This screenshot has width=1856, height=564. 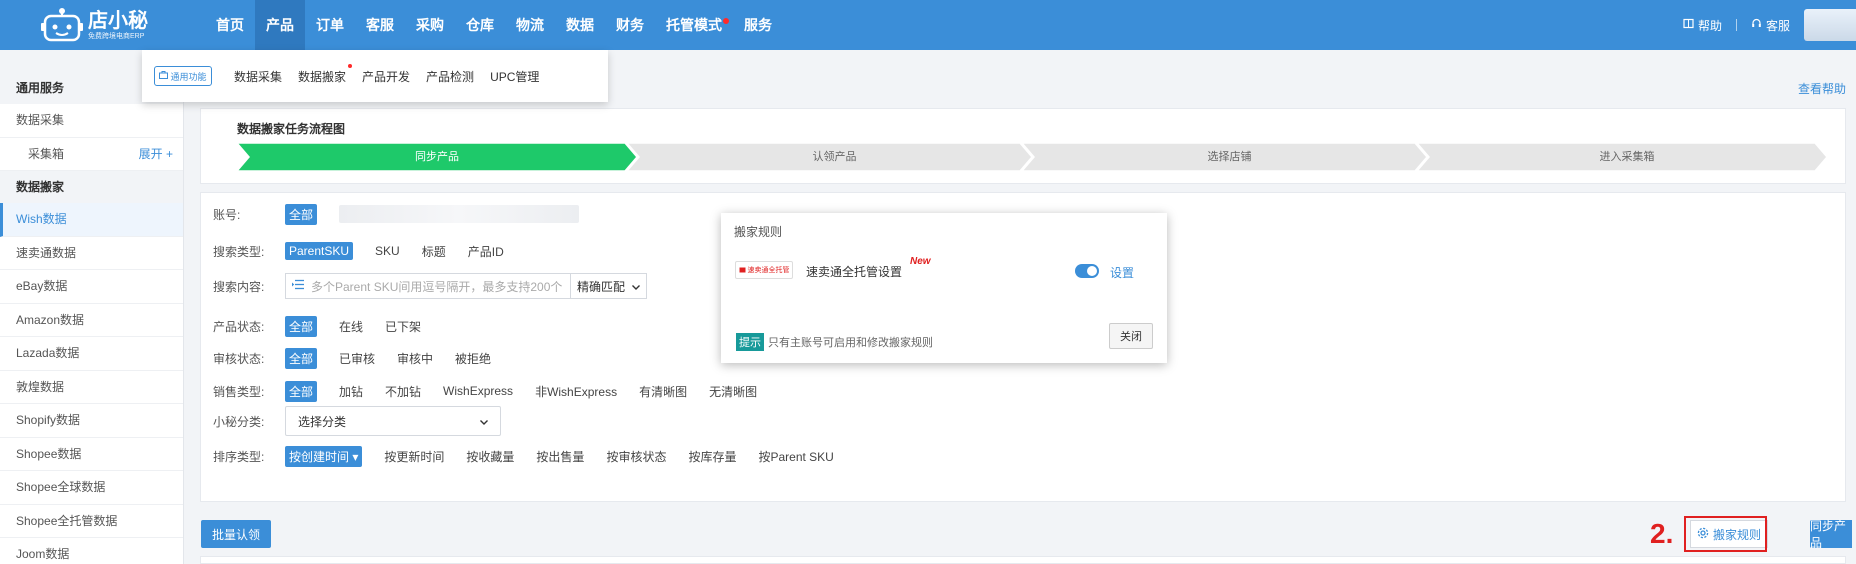 I want to click on nav-data: 数据, so click(x=580, y=25).